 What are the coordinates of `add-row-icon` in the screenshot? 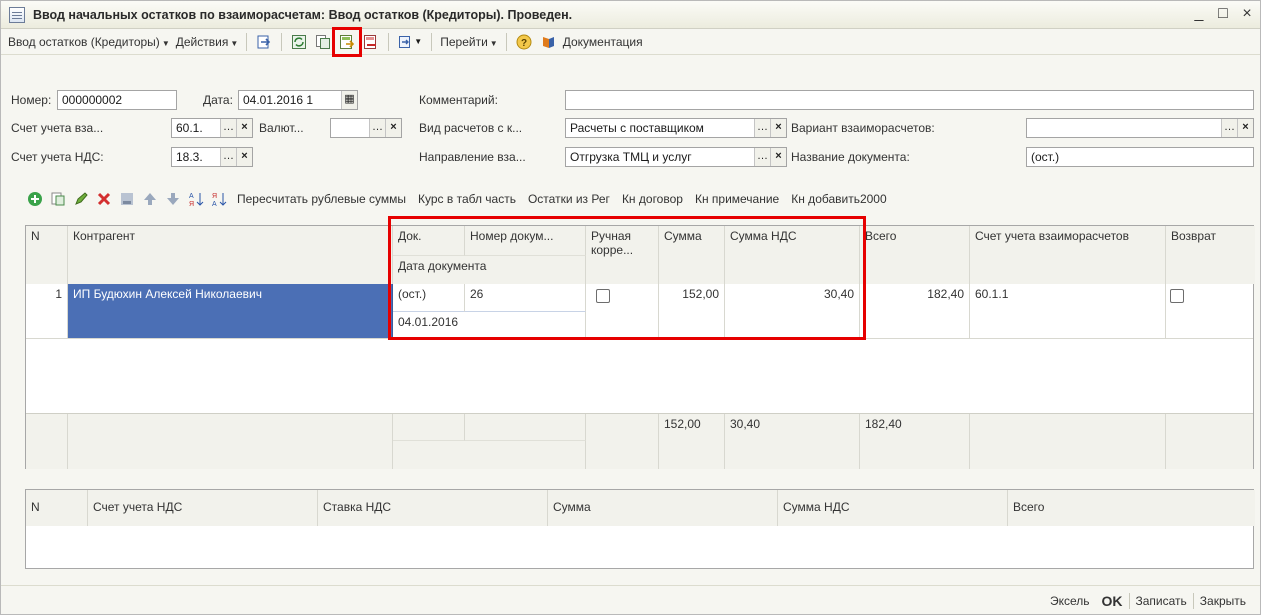 It's located at (35, 199).